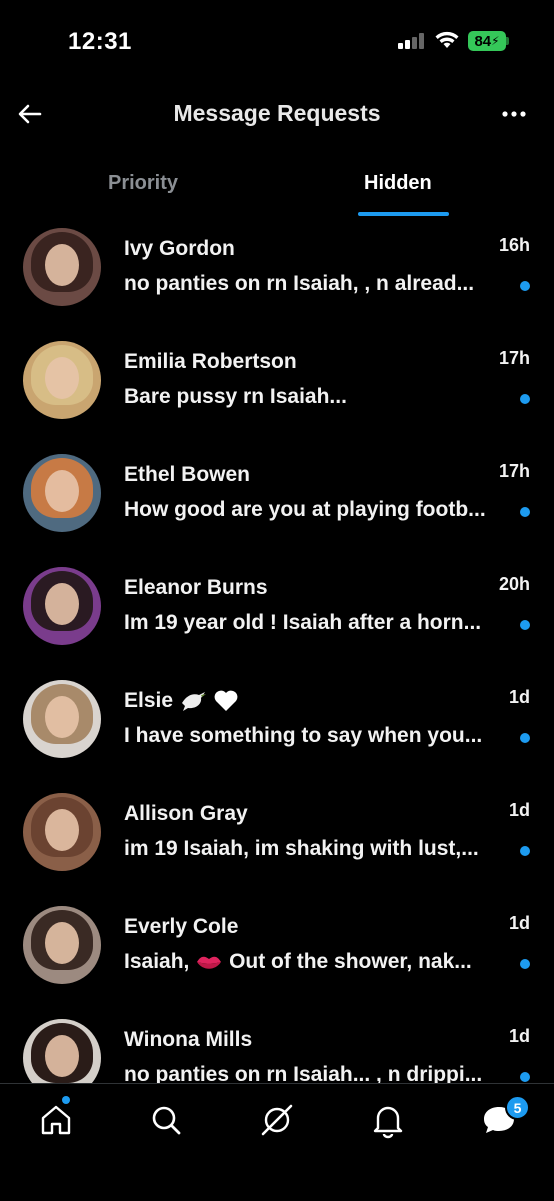 The image size is (554, 1201). Describe the element at coordinates (514, 245) in the screenshot. I see `message-time: 16h` at that location.